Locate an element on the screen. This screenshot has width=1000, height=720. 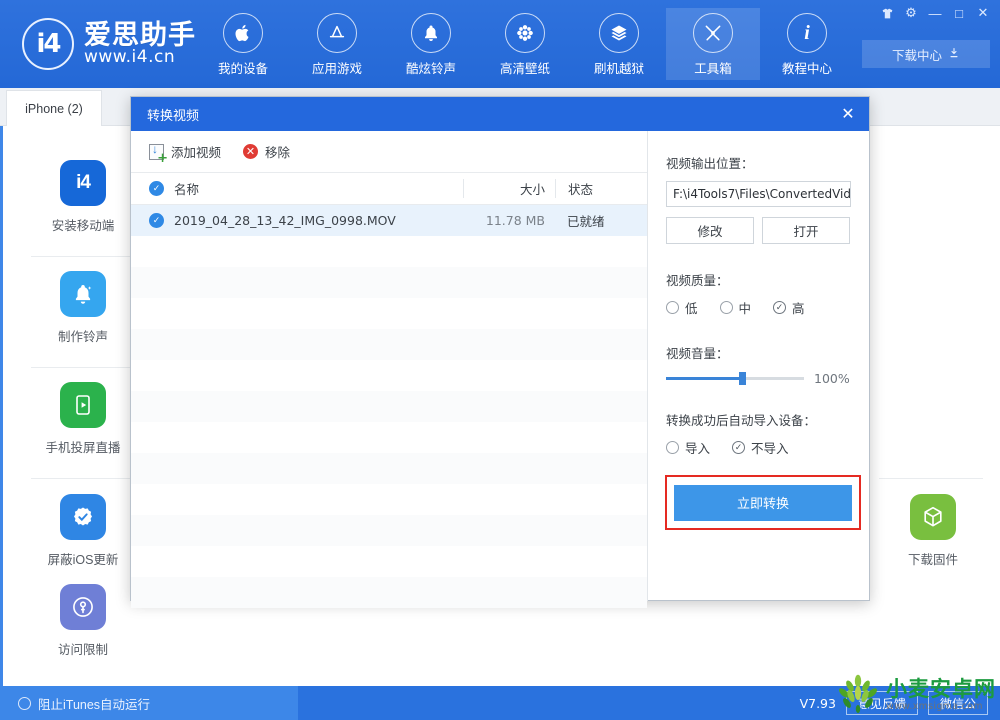
auto-import-label: 转换成功后自动导入设备： is located at coordinates (741, 421).